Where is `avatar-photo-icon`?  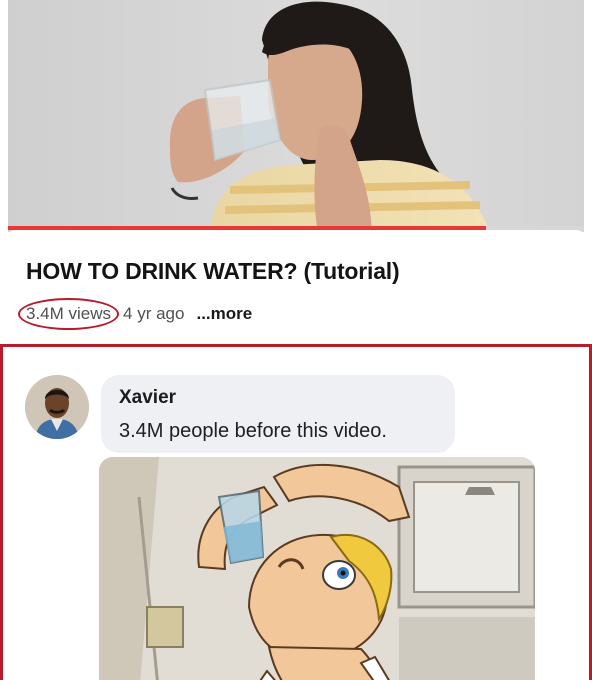
avatar-photo-icon is located at coordinates (57, 407).